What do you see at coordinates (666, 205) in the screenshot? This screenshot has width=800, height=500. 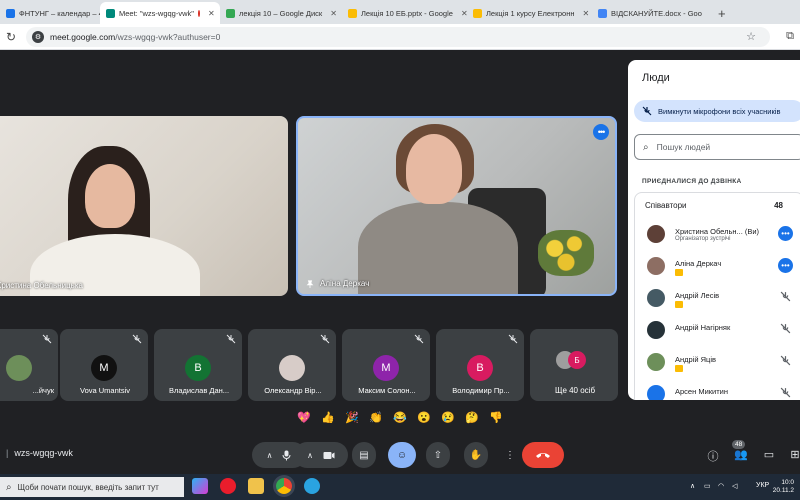 I see `group-label: Співавтори` at bounding box center [666, 205].